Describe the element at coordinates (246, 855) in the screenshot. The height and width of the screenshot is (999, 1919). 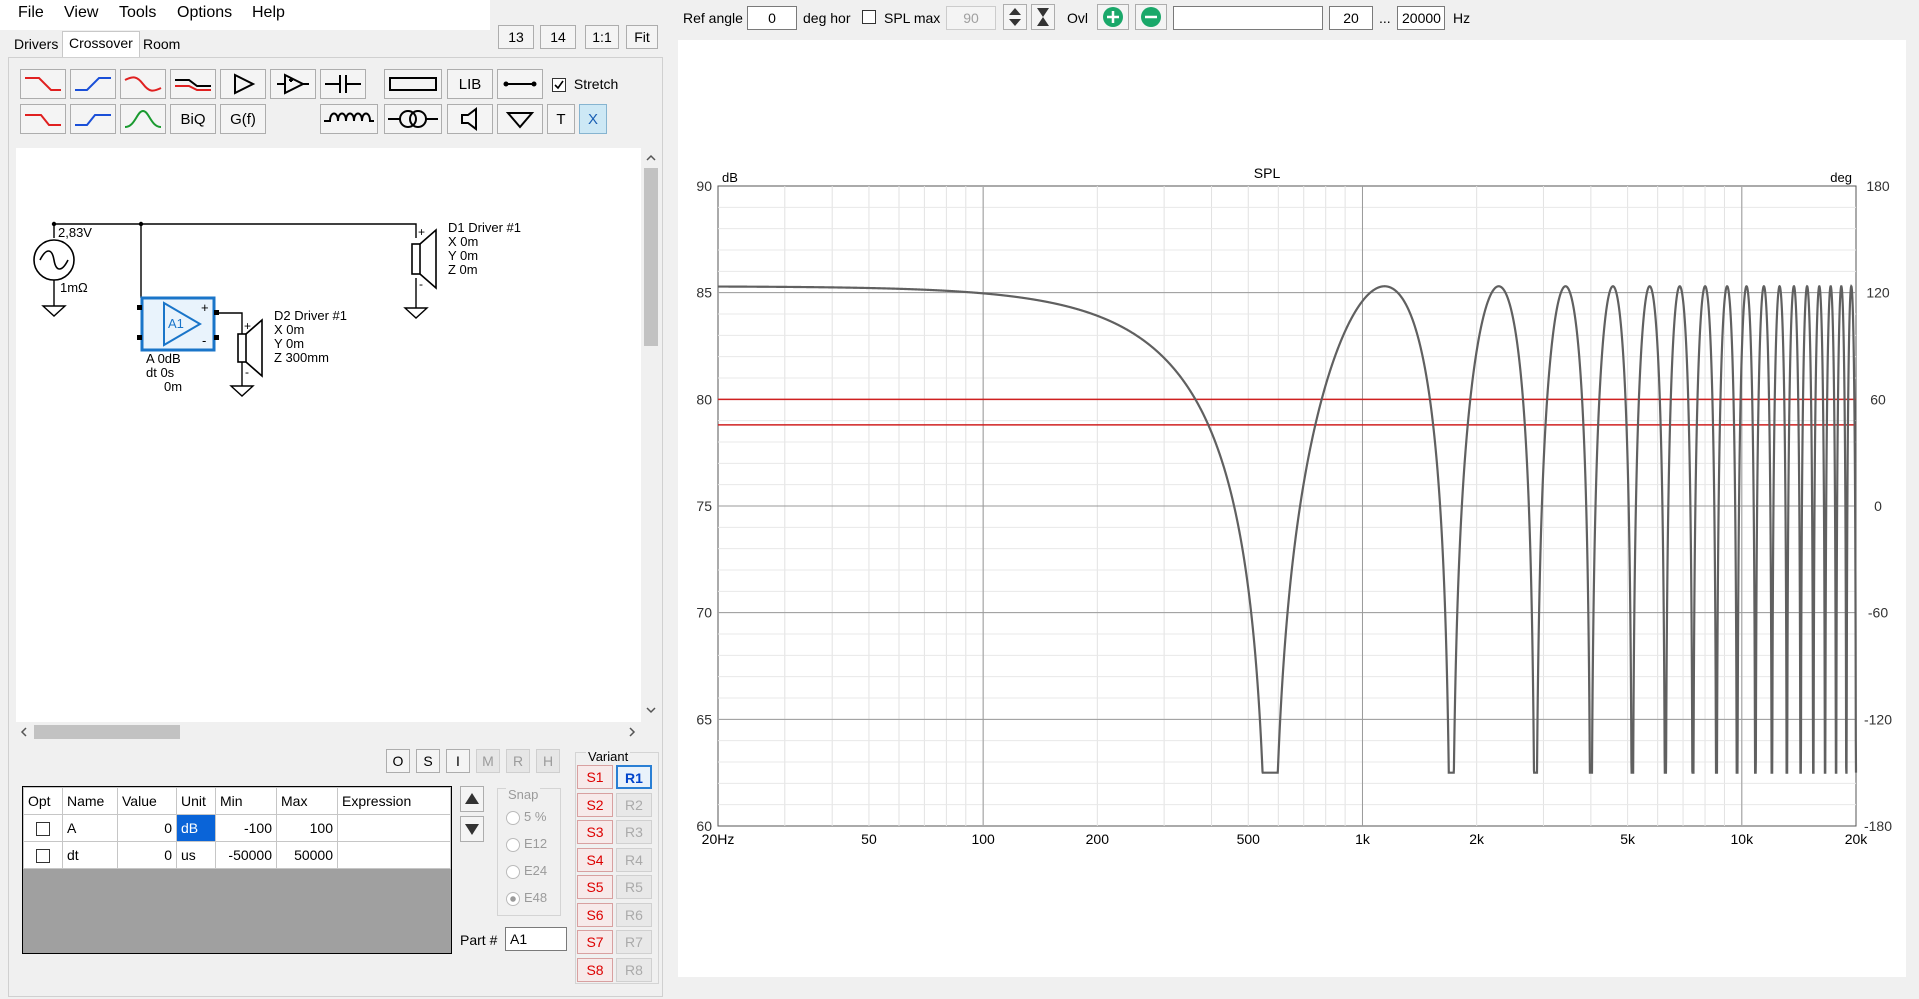
I see `param-min: -50000` at that location.